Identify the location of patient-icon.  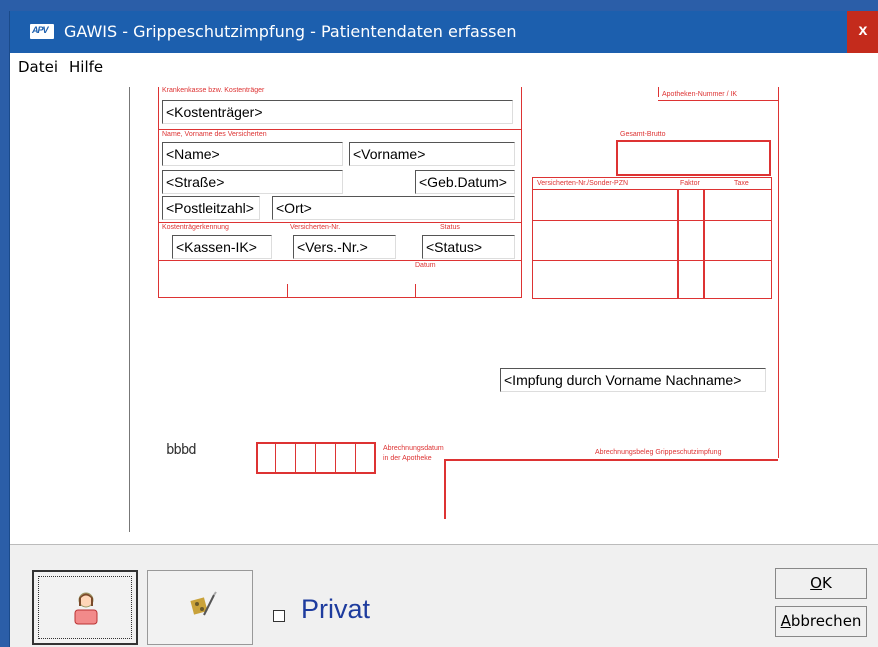
(86, 608).